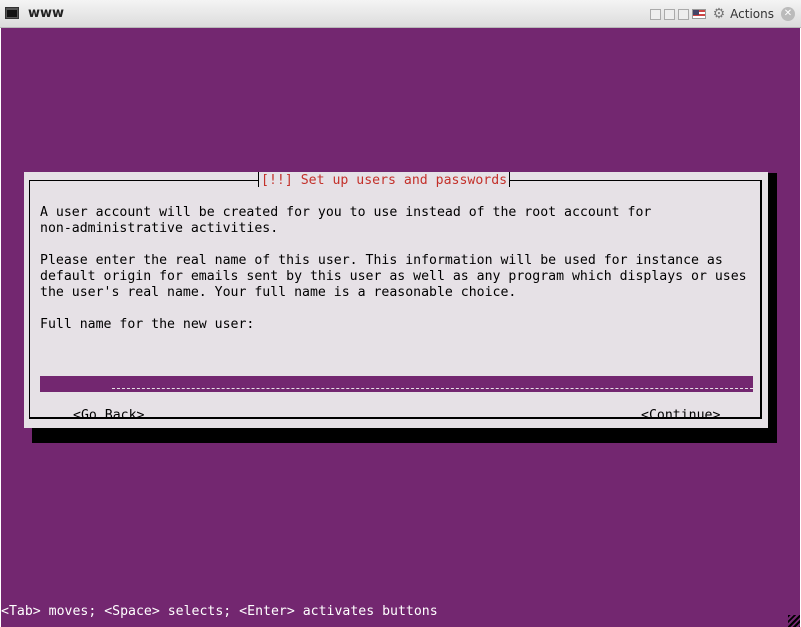  What do you see at coordinates (147, 324) in the screenshot?
I see `field-label: Full name for the new user:` at bounding box center [147, 324].